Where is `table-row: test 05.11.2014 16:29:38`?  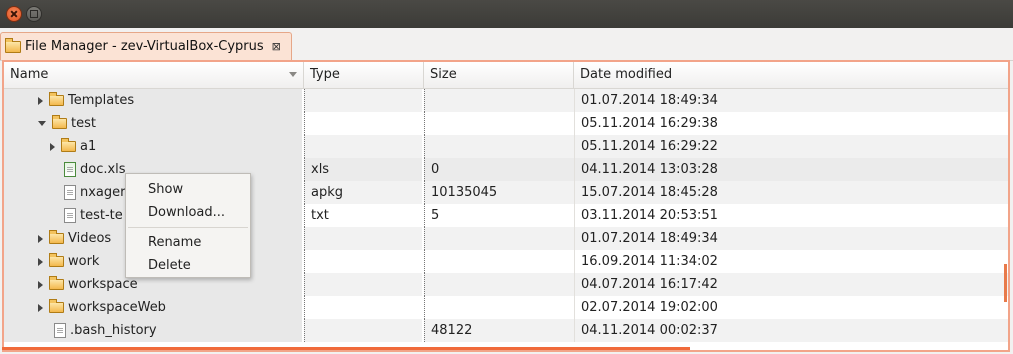
table-row: test 05.11.2014 16:29:38 is located at coordinates (506, 123).